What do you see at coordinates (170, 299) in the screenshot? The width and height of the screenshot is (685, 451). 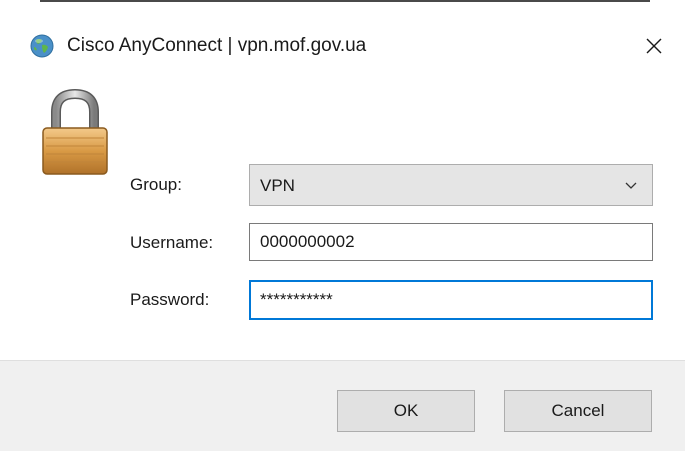 I see `password-label: Password:` at bounding box center [170, 299].